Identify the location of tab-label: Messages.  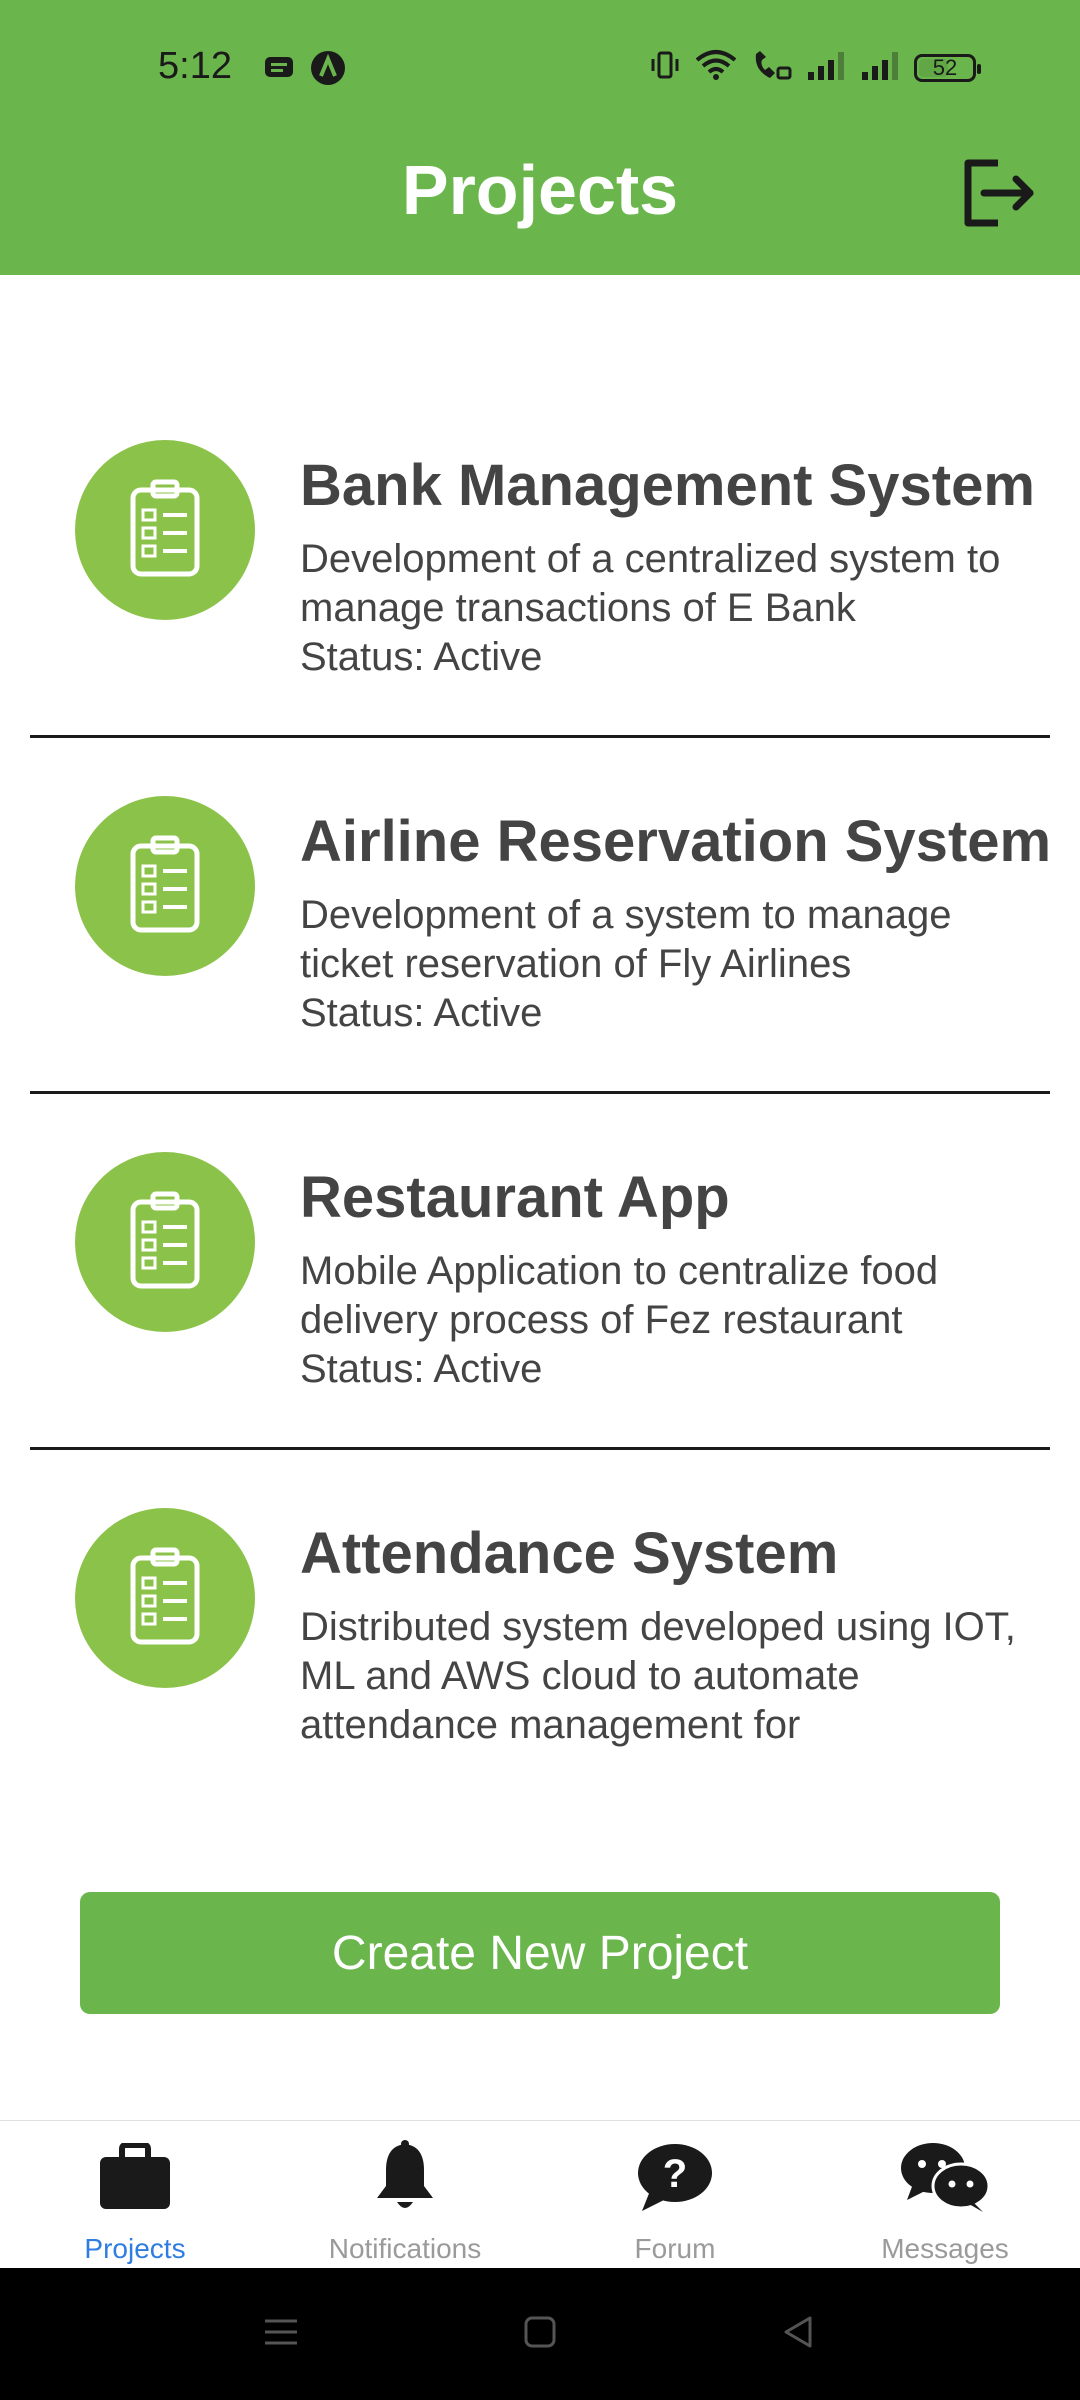
(945, 2248).